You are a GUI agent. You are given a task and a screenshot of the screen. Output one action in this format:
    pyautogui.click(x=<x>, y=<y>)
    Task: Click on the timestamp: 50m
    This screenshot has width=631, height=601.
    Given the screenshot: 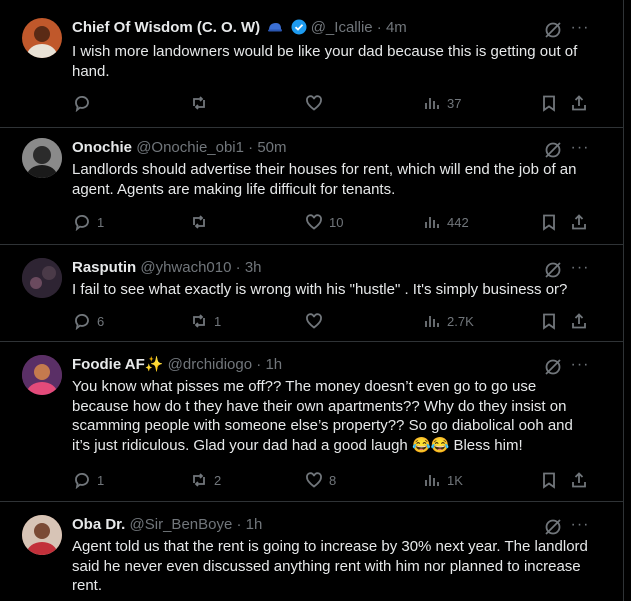 What is the action you would take?
    pyautogui.click(x=271, y=147)
    